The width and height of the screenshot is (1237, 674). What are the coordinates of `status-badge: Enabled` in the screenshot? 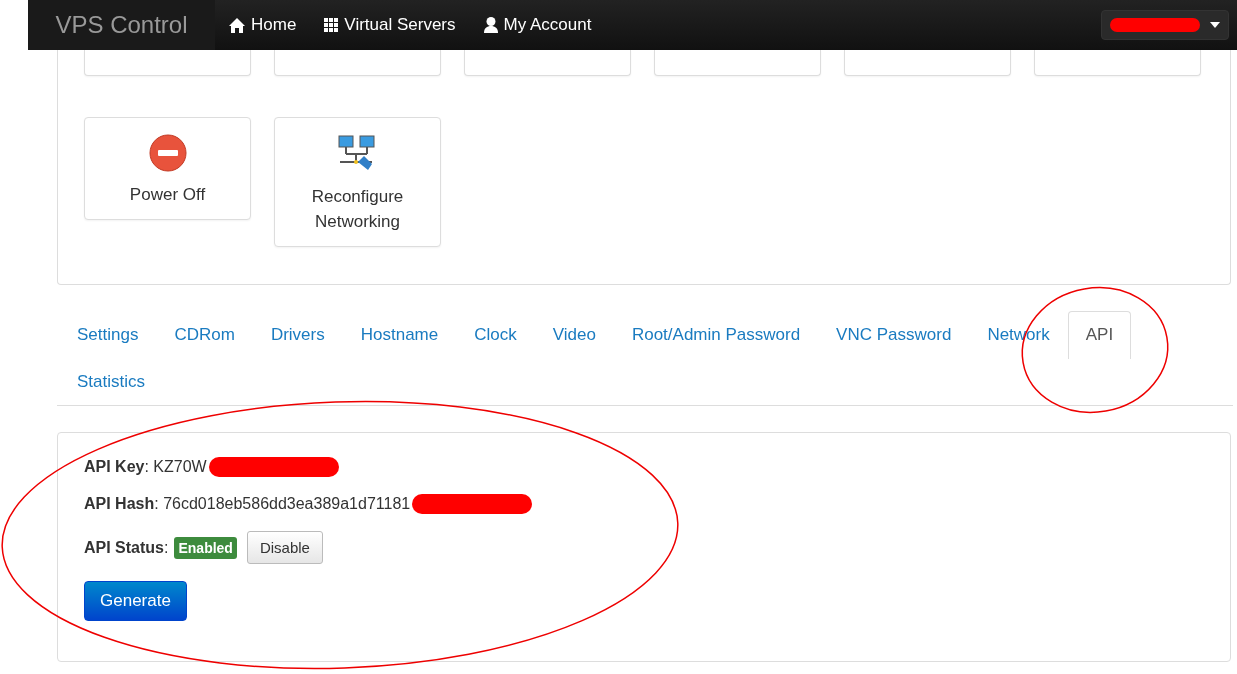 It's located at (205, 547).